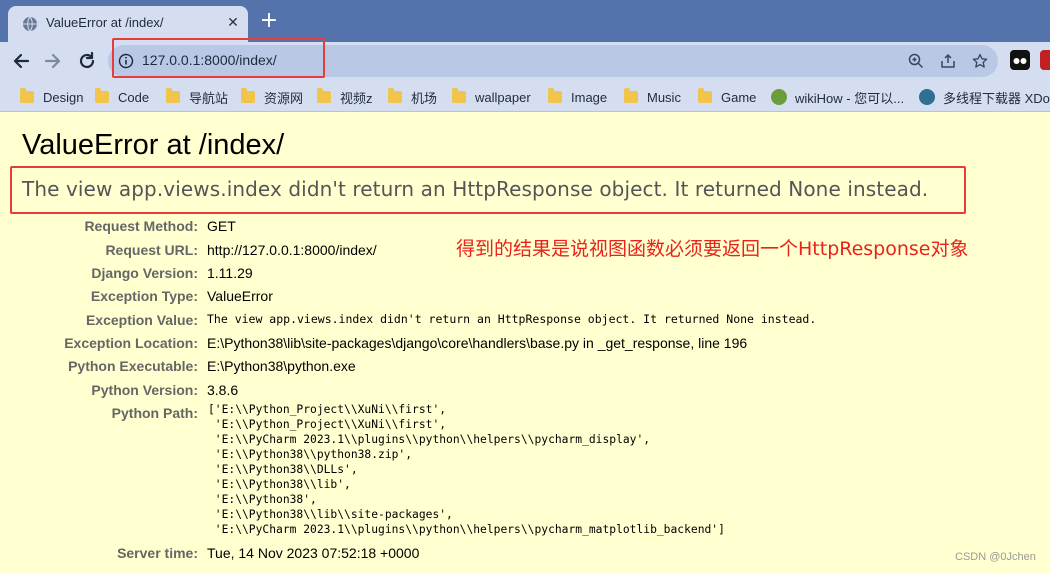 The height and width of the screenshot is (573, 1050). I want to click on watermark: CSDN @0Jchen, so click(995, 557).